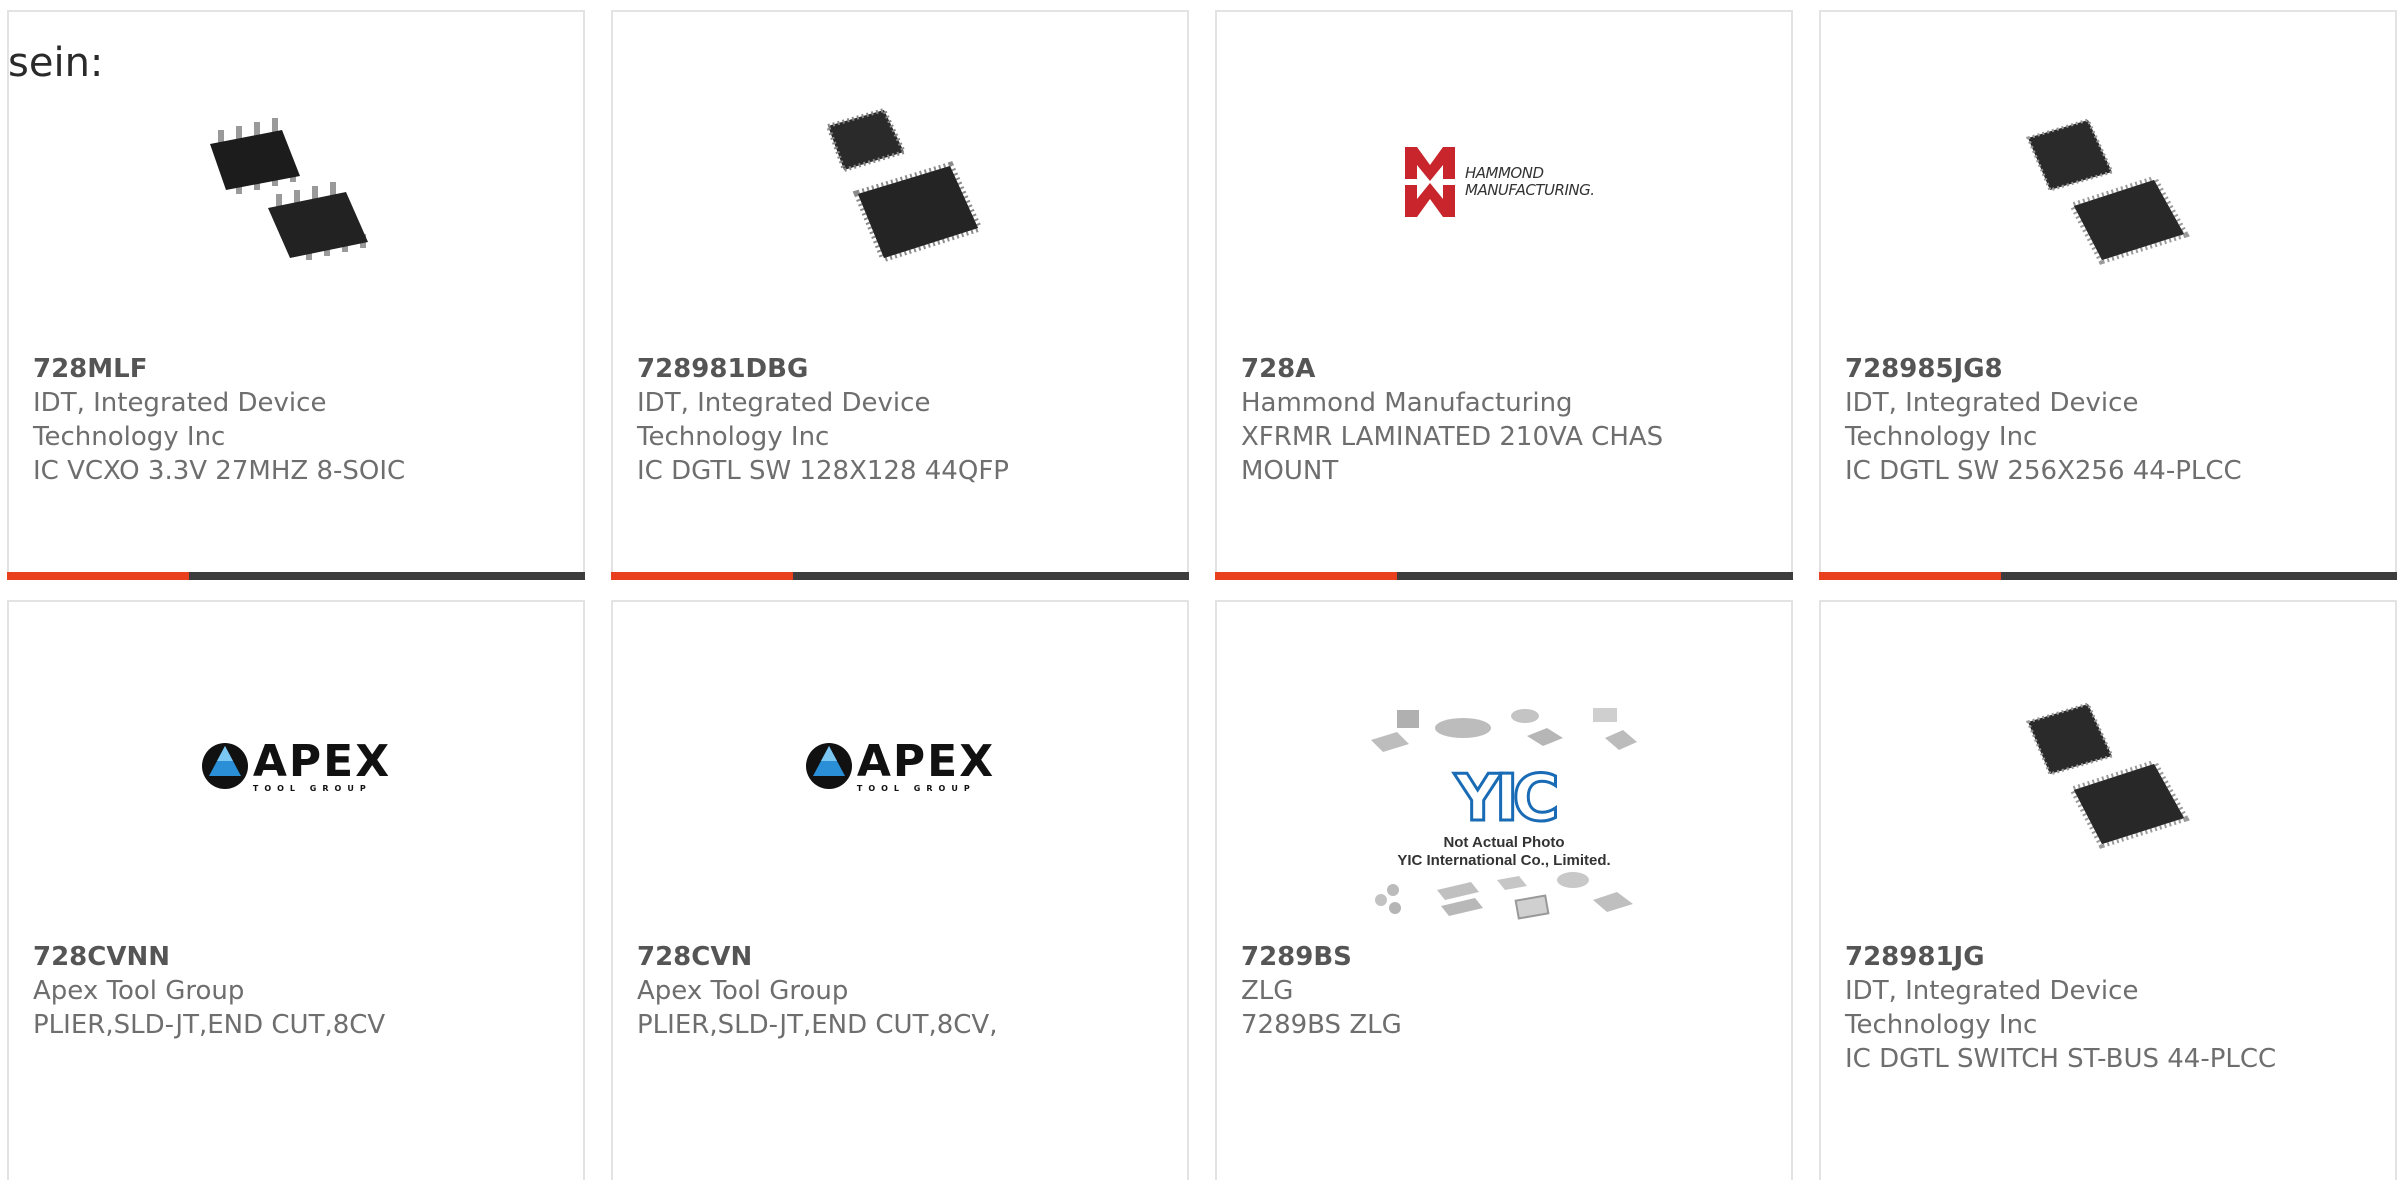 This screenshot has height=1180, width=2400. I want to click on product-image: HAMMOND MANUFACTURING., so click(1504, 182).